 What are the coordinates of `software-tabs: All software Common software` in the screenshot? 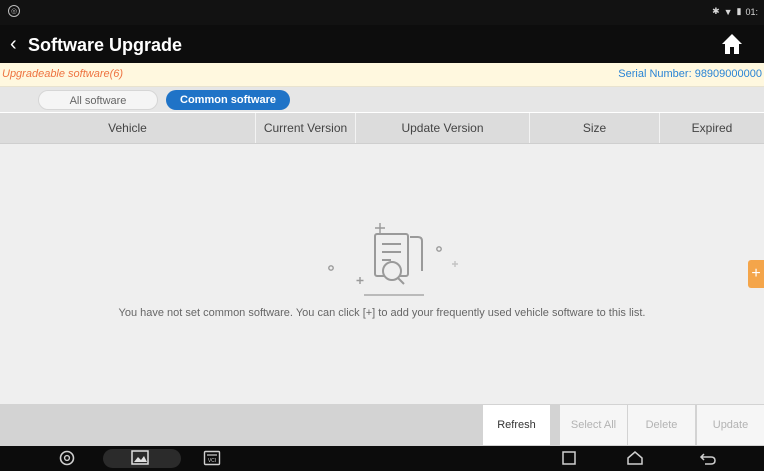 It's located at (382, 99).